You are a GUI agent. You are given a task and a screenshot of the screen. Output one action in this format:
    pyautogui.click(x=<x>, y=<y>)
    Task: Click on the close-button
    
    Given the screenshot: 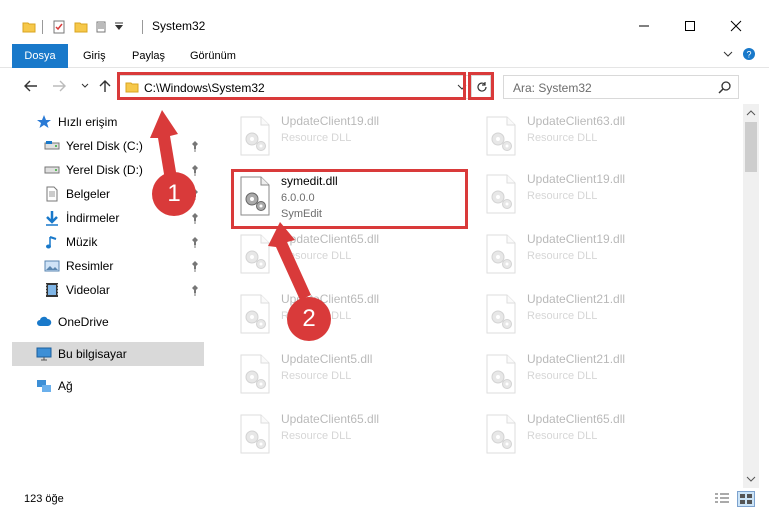 What is the action you would take?
    pyautogui.click(x=736, y=26)
    